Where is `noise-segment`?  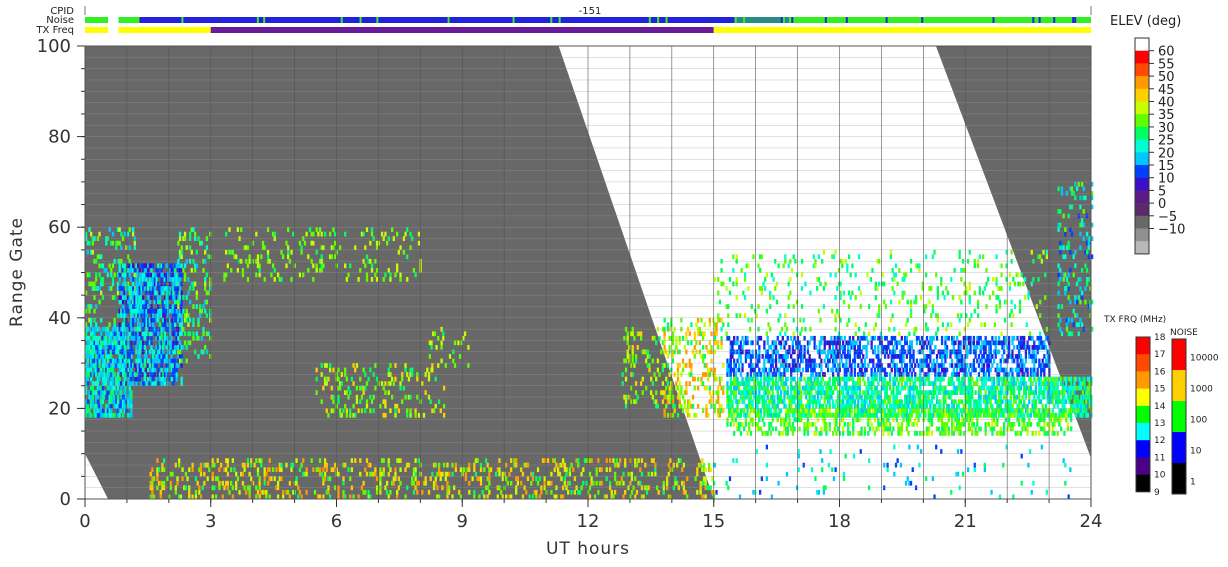
noise-segment is located at coordinates (940, 20).